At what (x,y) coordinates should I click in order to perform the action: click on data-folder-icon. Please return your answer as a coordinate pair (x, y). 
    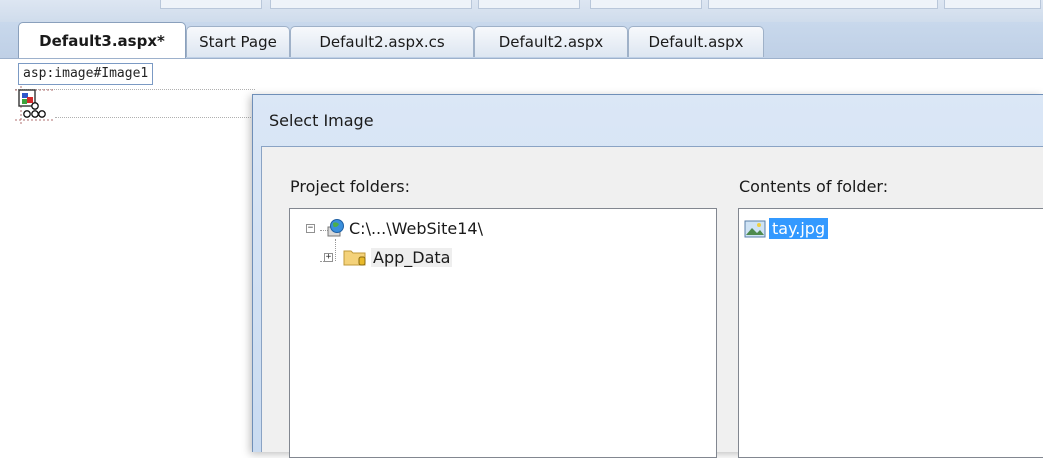
    Looking at the image, I should click on (355, 257).